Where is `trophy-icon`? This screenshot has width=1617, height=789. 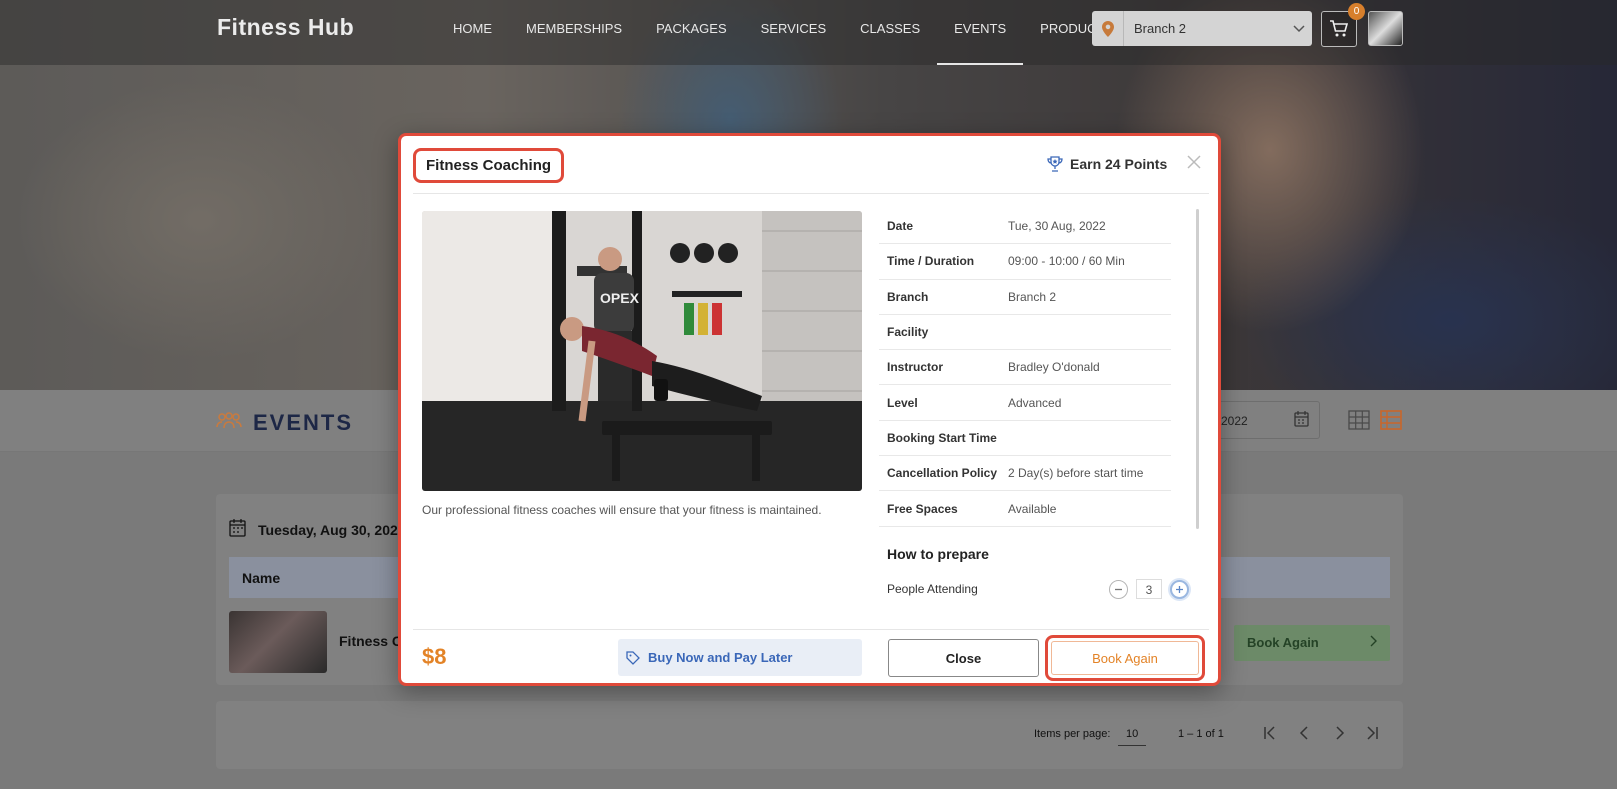 trophy-icon is located at coordinates (1055, 164).